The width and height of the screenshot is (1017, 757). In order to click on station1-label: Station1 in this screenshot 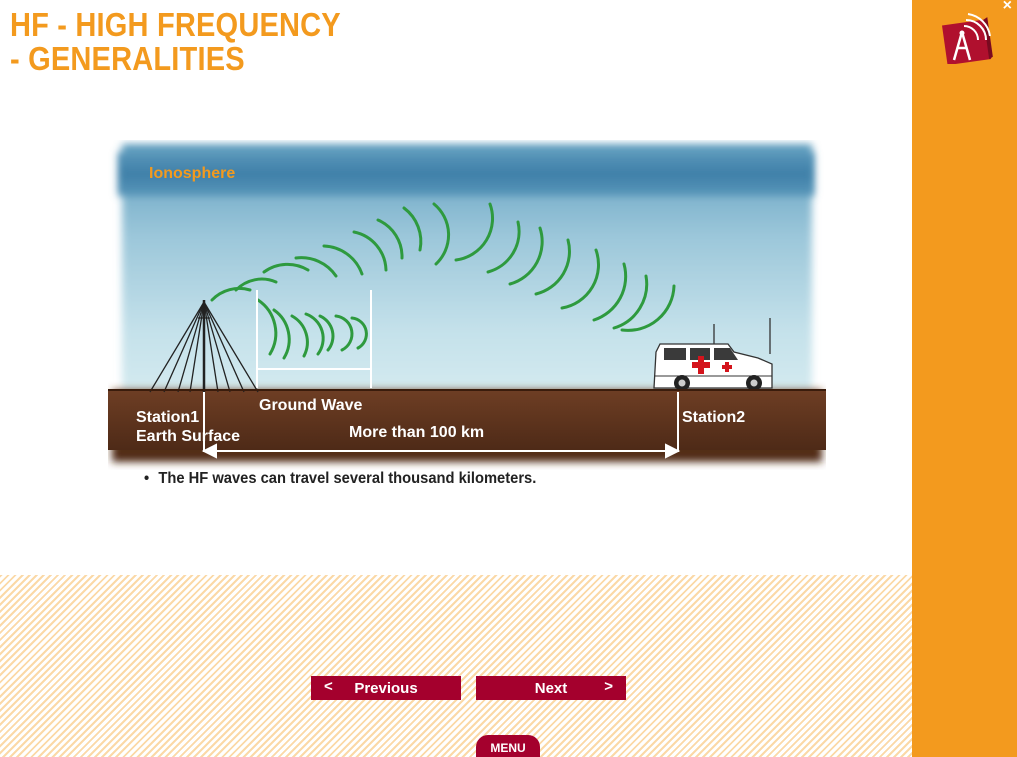, I will do `click(167, 417)`.